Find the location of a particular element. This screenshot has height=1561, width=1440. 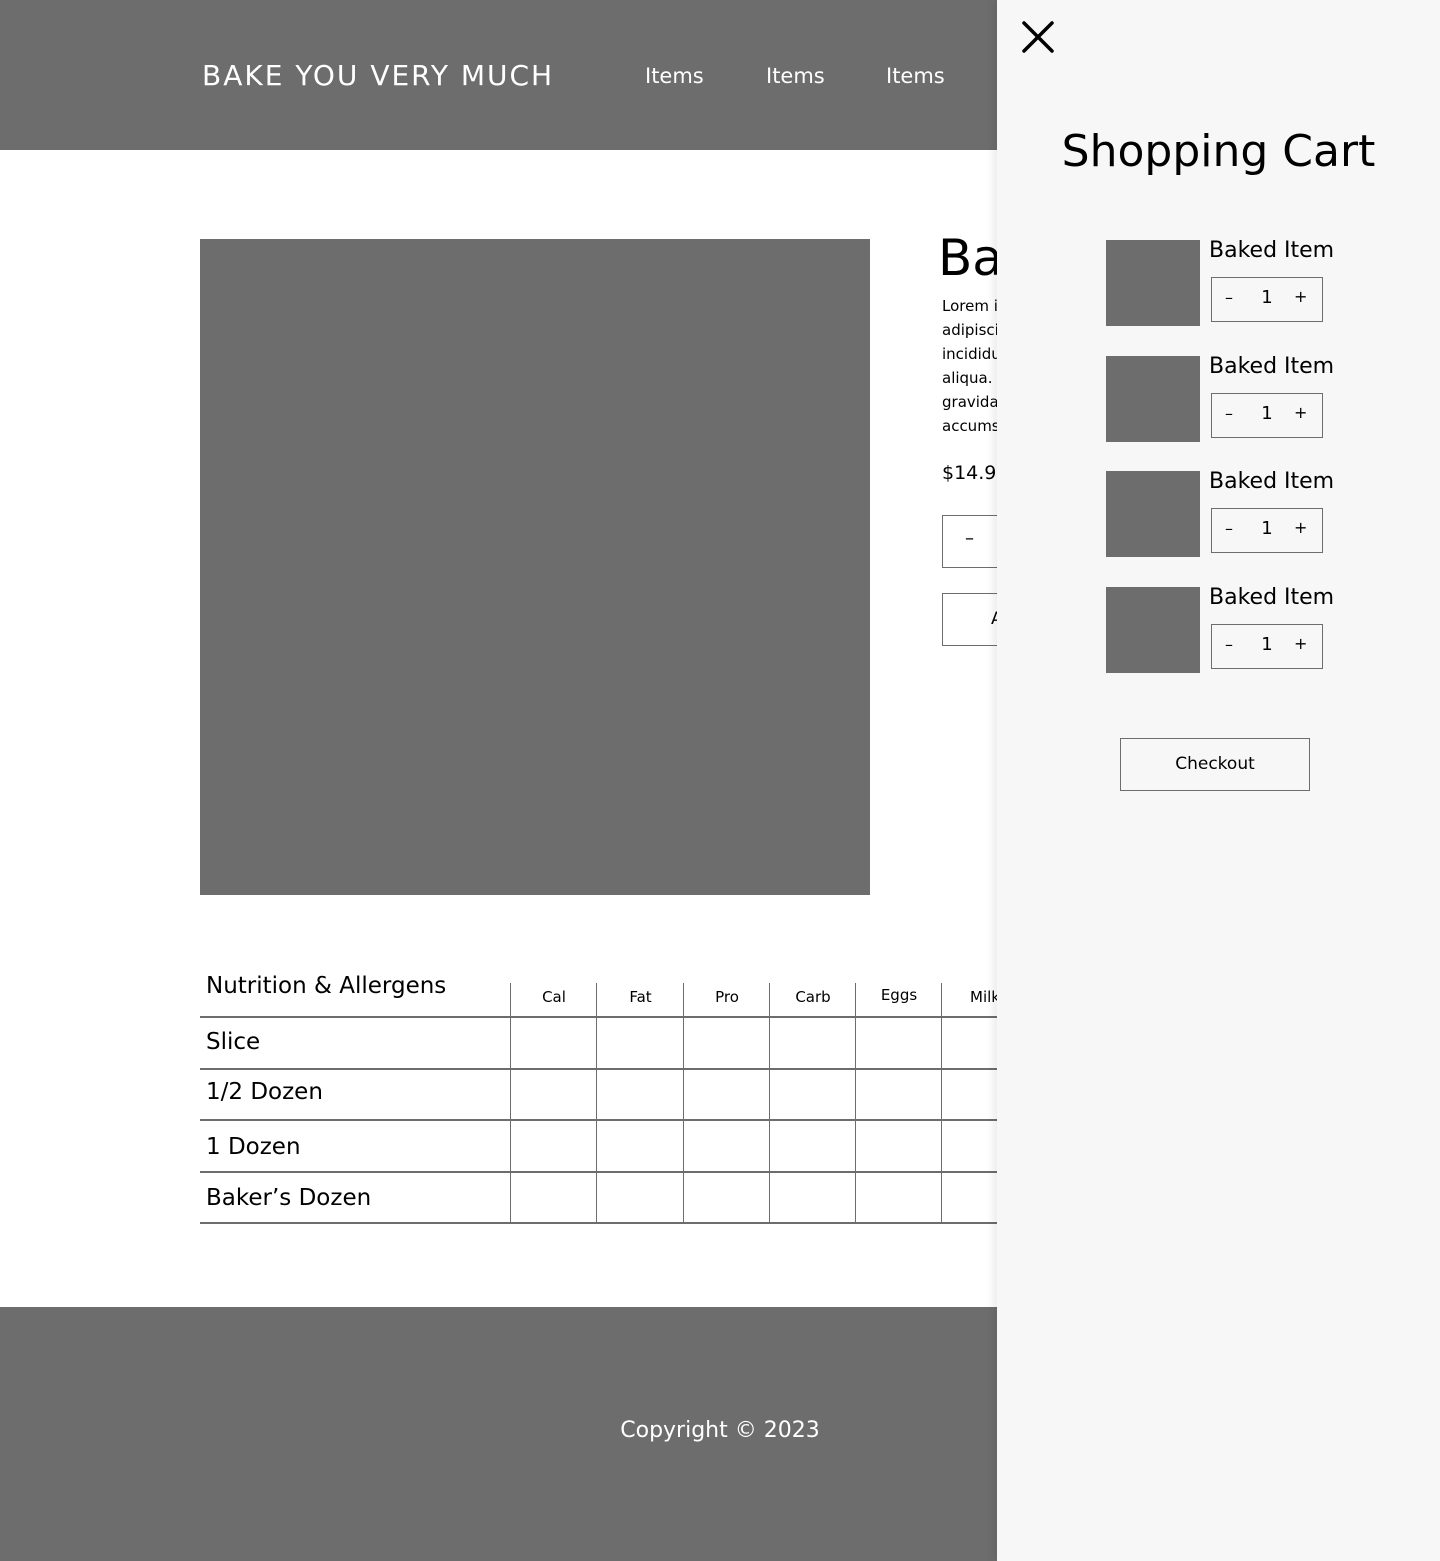

close-icon is located at coordinates (1038, 36).